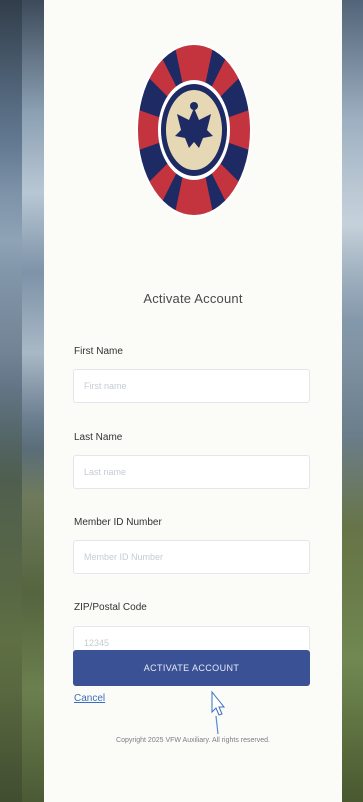 Image resolution: width=363 pixels, height=802 pixels. Describe the element at coordinates (98, 351) in the screenshot. I see `first-name-label: First Name` at that location.